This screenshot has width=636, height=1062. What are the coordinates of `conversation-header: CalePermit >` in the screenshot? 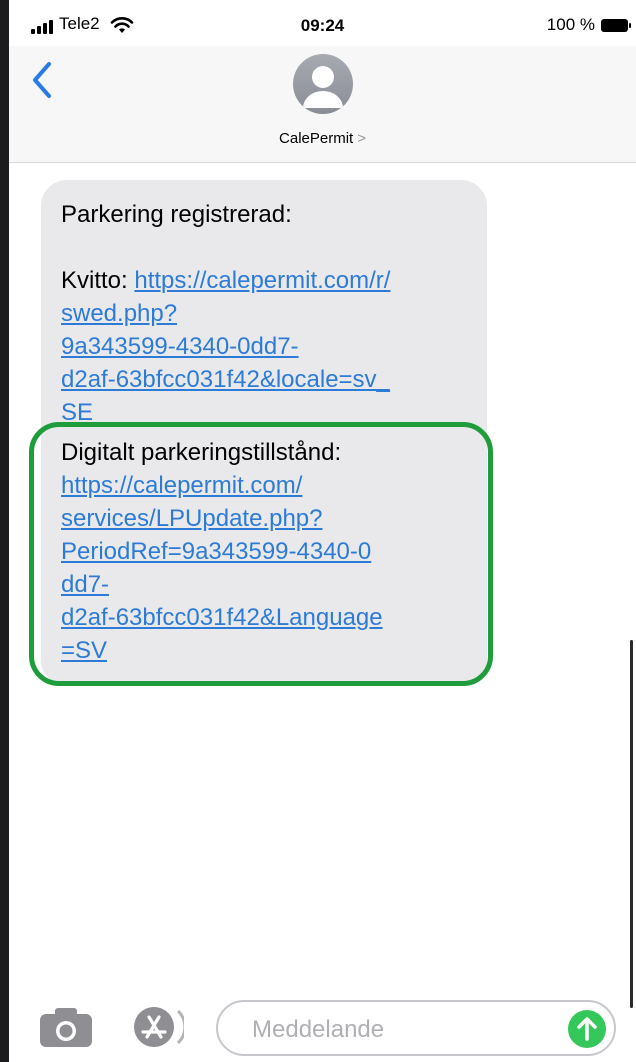 It's located at (322, 104).